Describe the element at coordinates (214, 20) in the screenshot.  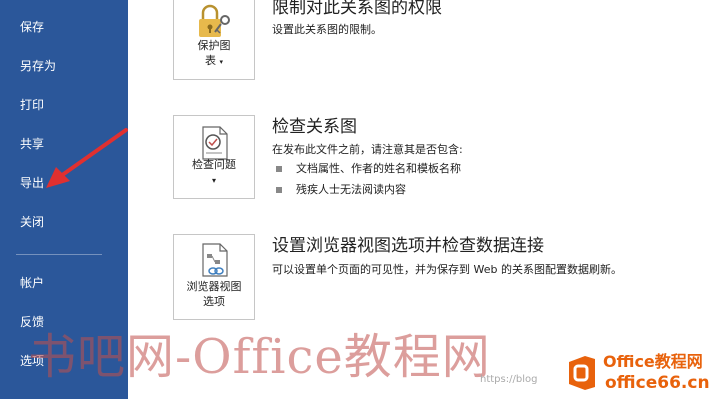
I see `lock-key-icon` at that location.